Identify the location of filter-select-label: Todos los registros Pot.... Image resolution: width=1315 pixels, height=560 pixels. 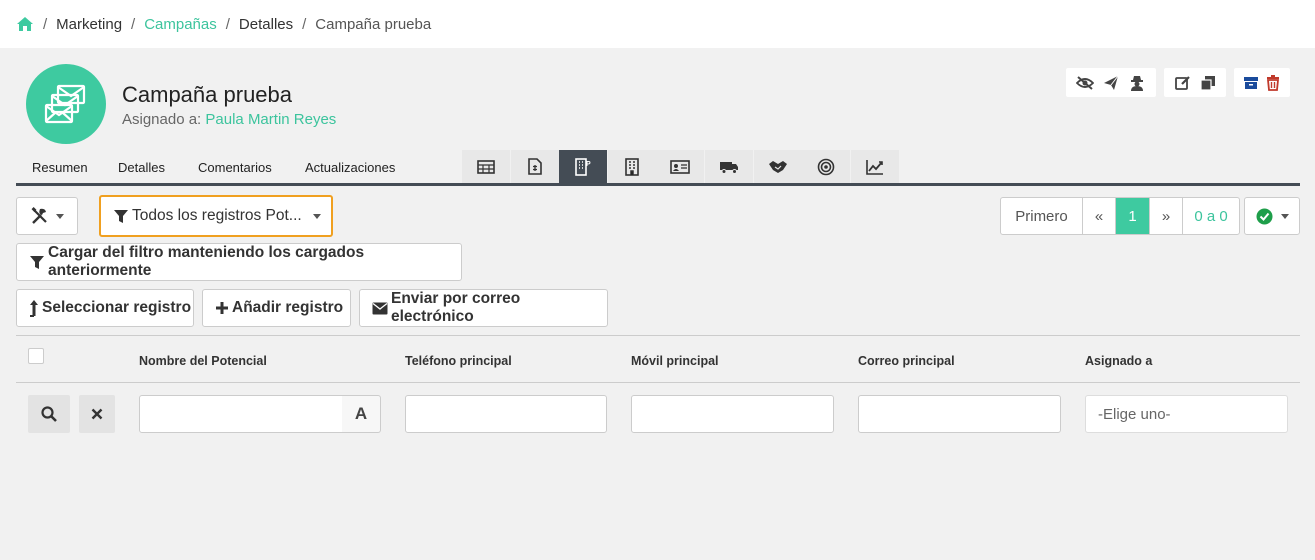
(217, 215).